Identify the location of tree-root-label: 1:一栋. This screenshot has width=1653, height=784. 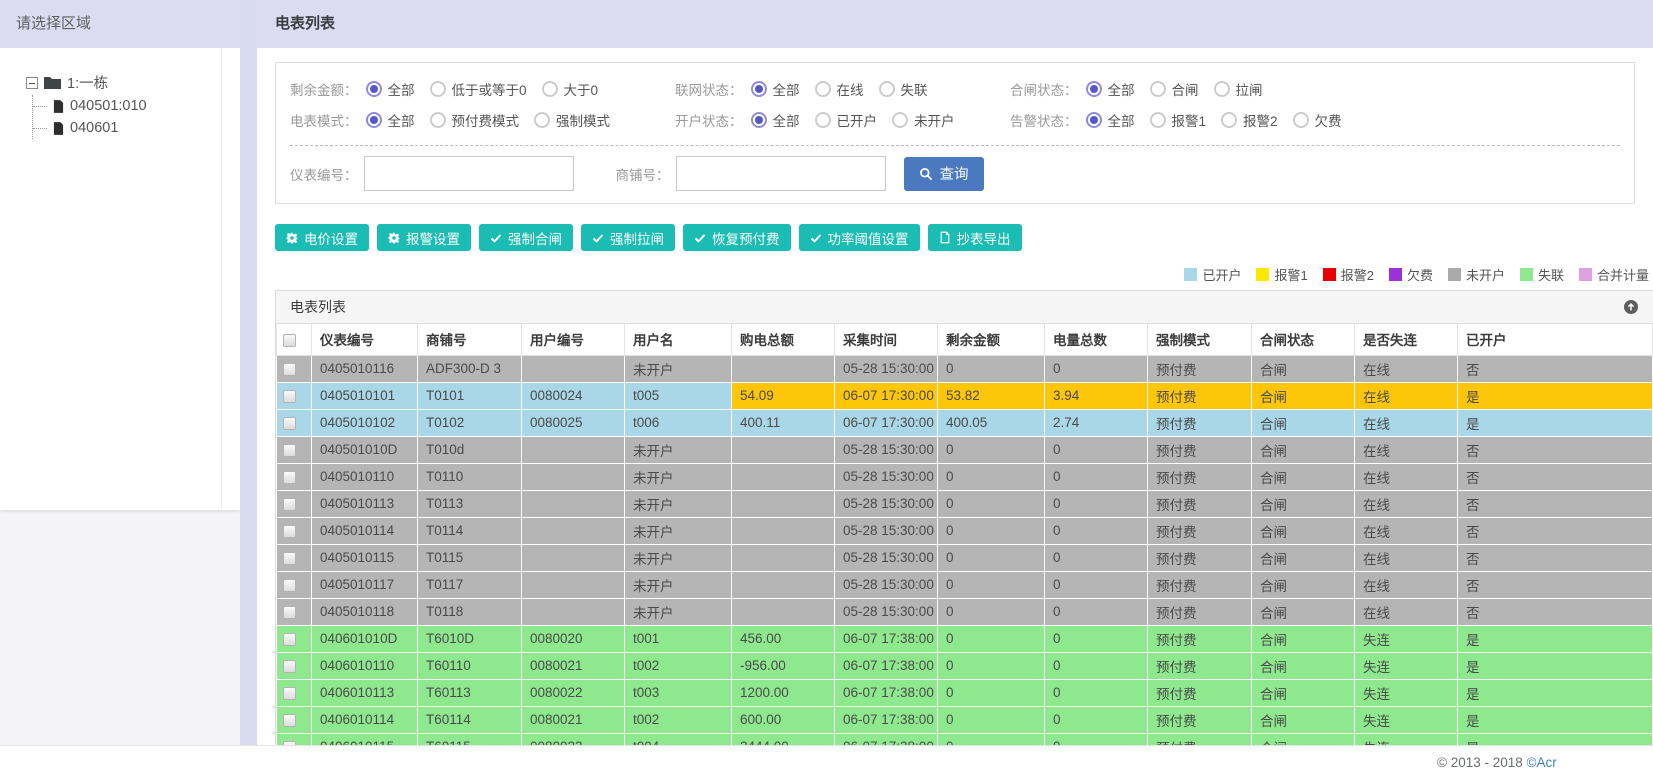
(88, 84).